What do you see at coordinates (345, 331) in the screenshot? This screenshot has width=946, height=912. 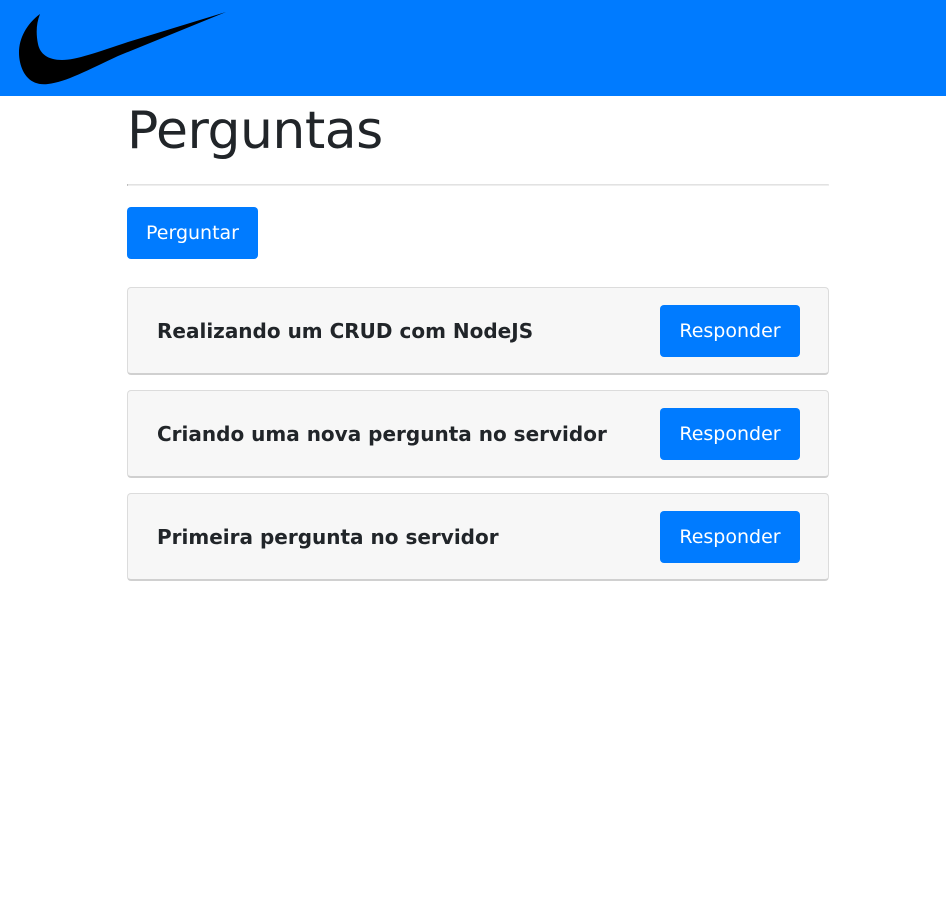 I see `question-title: Realizando um CRUD com NodeJS` at bounding box center [345, 331].